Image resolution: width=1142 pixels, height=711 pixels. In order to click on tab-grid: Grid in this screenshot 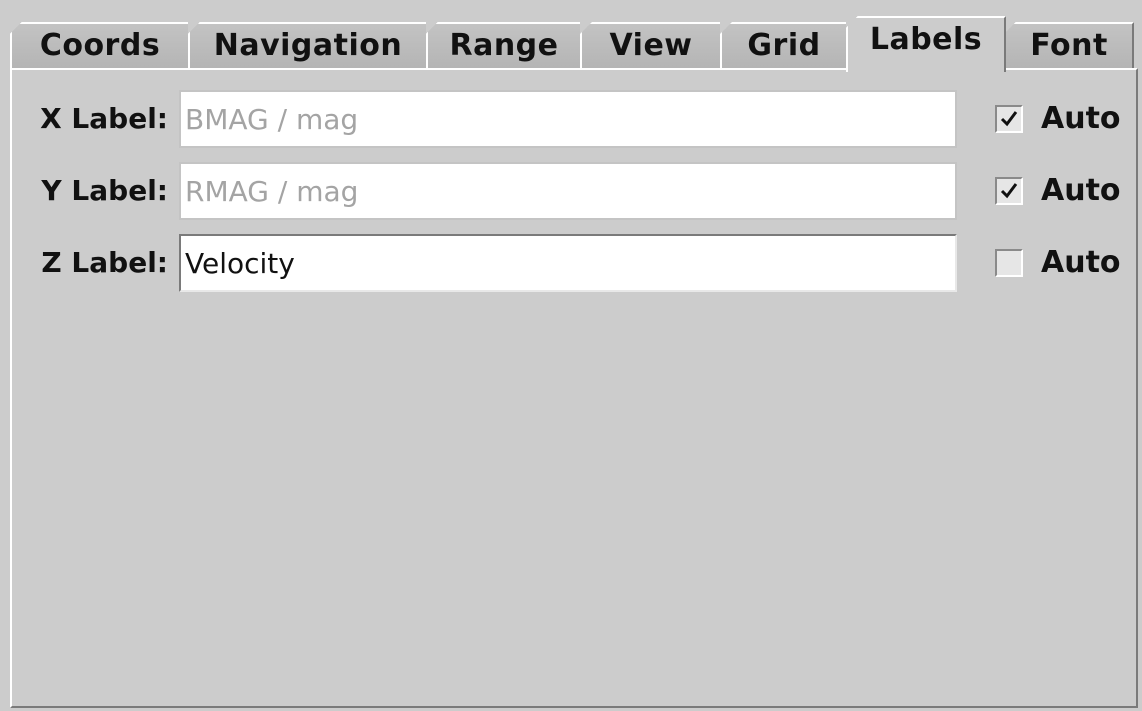, I will do `click(784, 46)`.